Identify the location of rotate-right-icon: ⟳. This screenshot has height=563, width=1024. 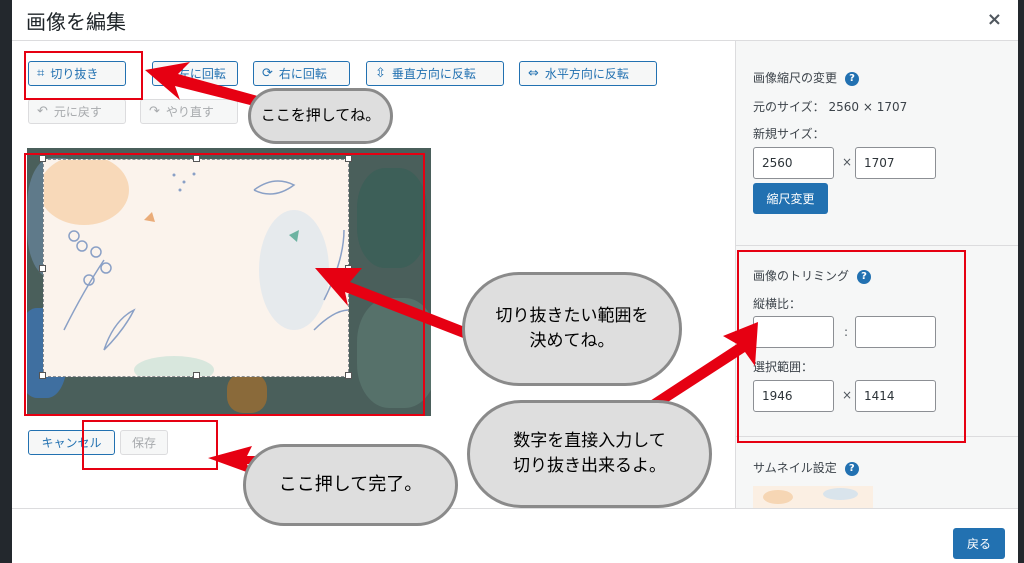
(267, 73).